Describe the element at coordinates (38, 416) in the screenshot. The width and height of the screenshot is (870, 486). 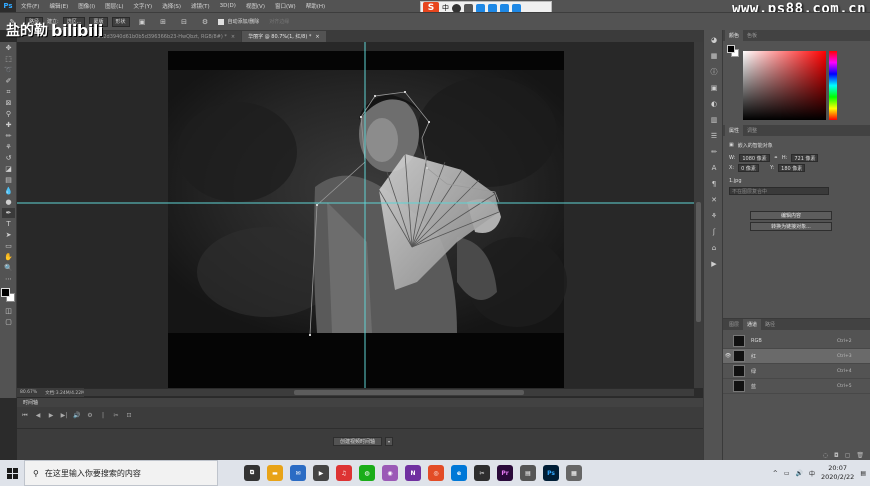
I see `previous-frame-icon: ◀` at that location.